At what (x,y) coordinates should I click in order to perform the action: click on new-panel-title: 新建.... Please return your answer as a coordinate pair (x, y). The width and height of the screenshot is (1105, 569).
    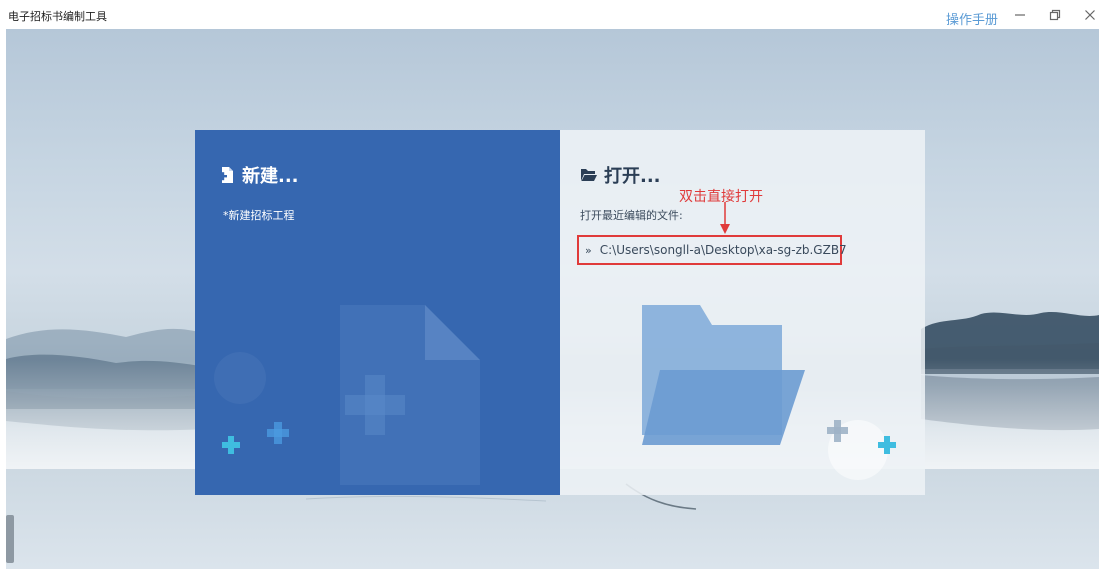
    Looking at the image, I should click on (258, 175).